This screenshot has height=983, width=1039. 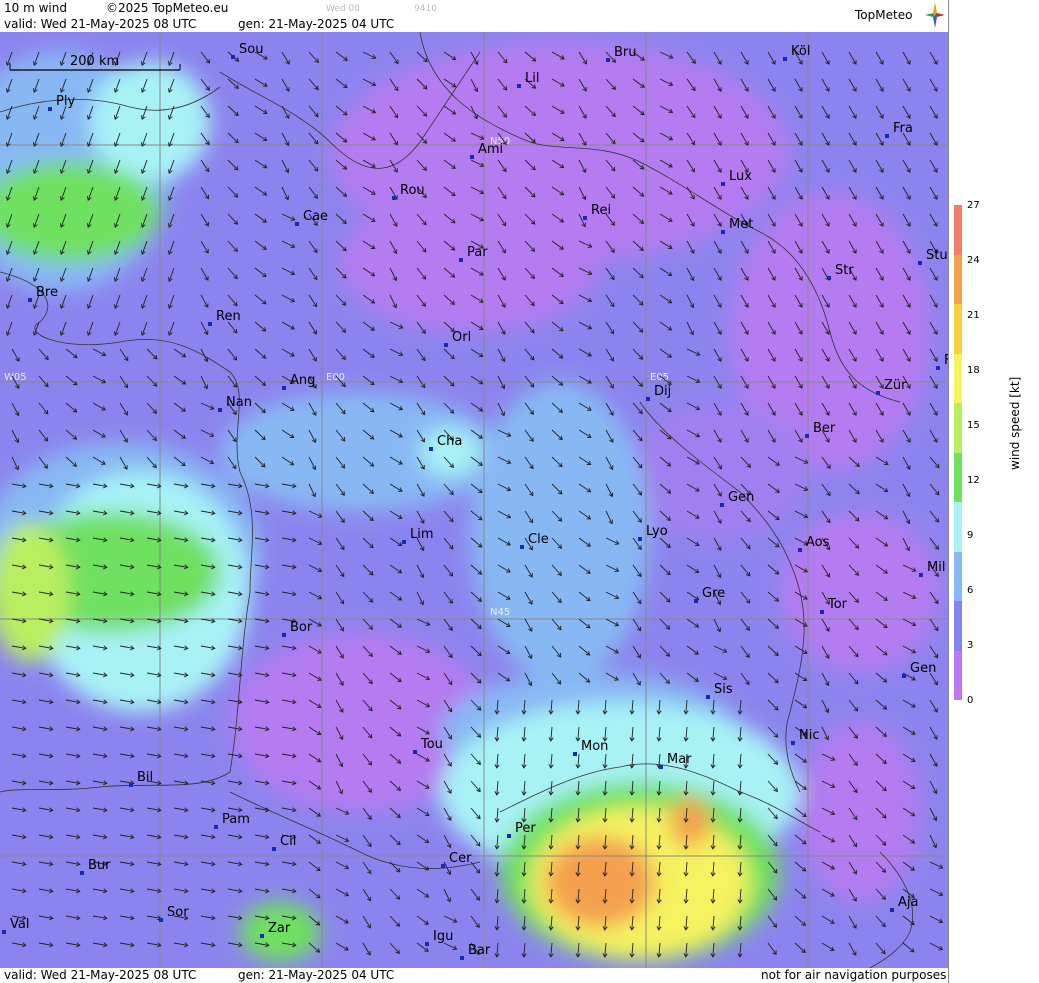 What do you see at coordinates (818, 542) in the screenshot?
I see `city-label: Aos` at bounding box center [818, 542].